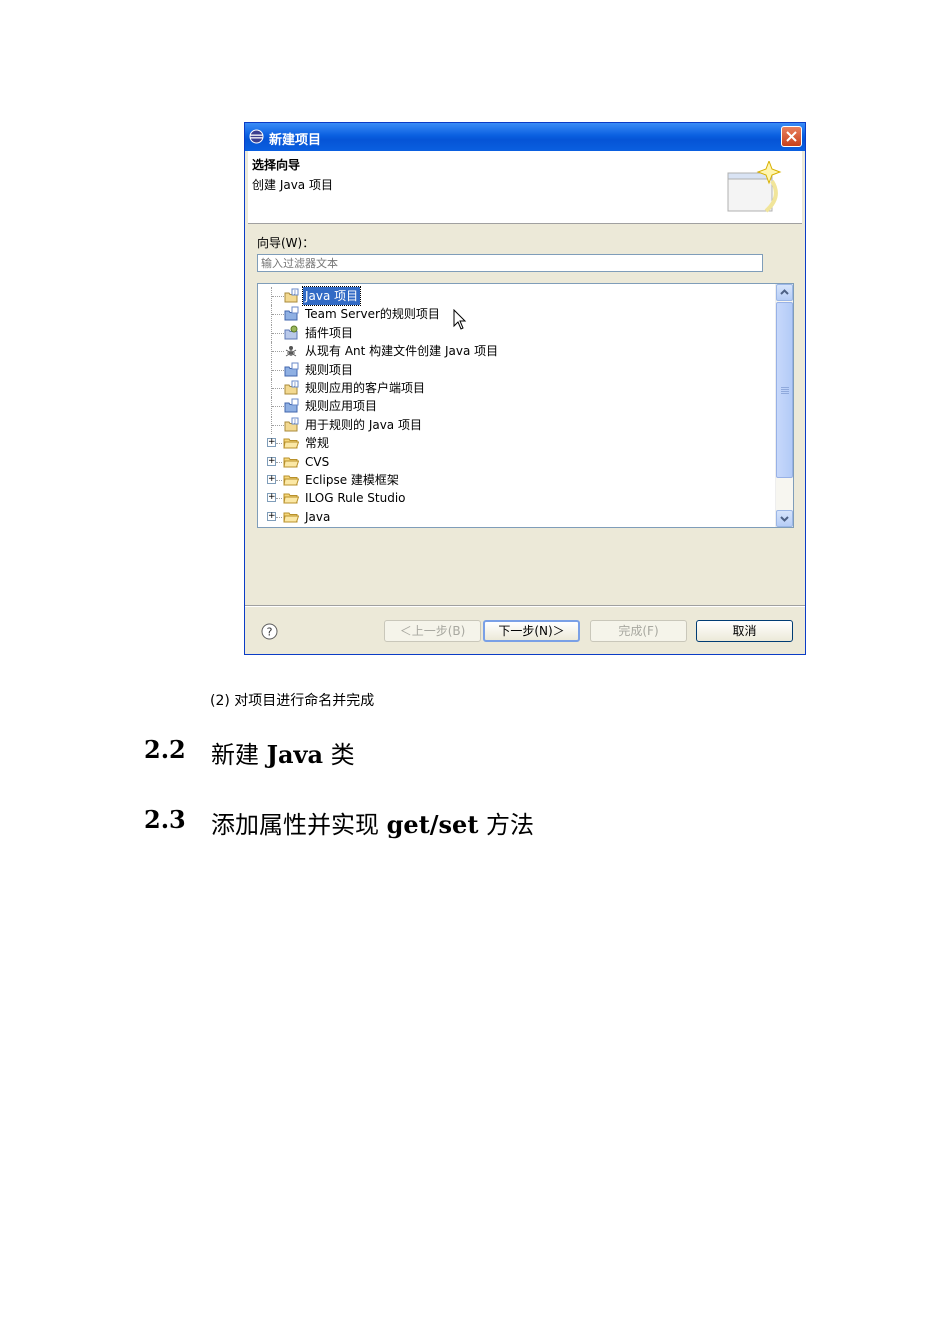 This screenshot has width=950, height=1344. Describe the element at coordinates (744, 631) in the screenshot. I see `cancel-button: 取消` at that location.